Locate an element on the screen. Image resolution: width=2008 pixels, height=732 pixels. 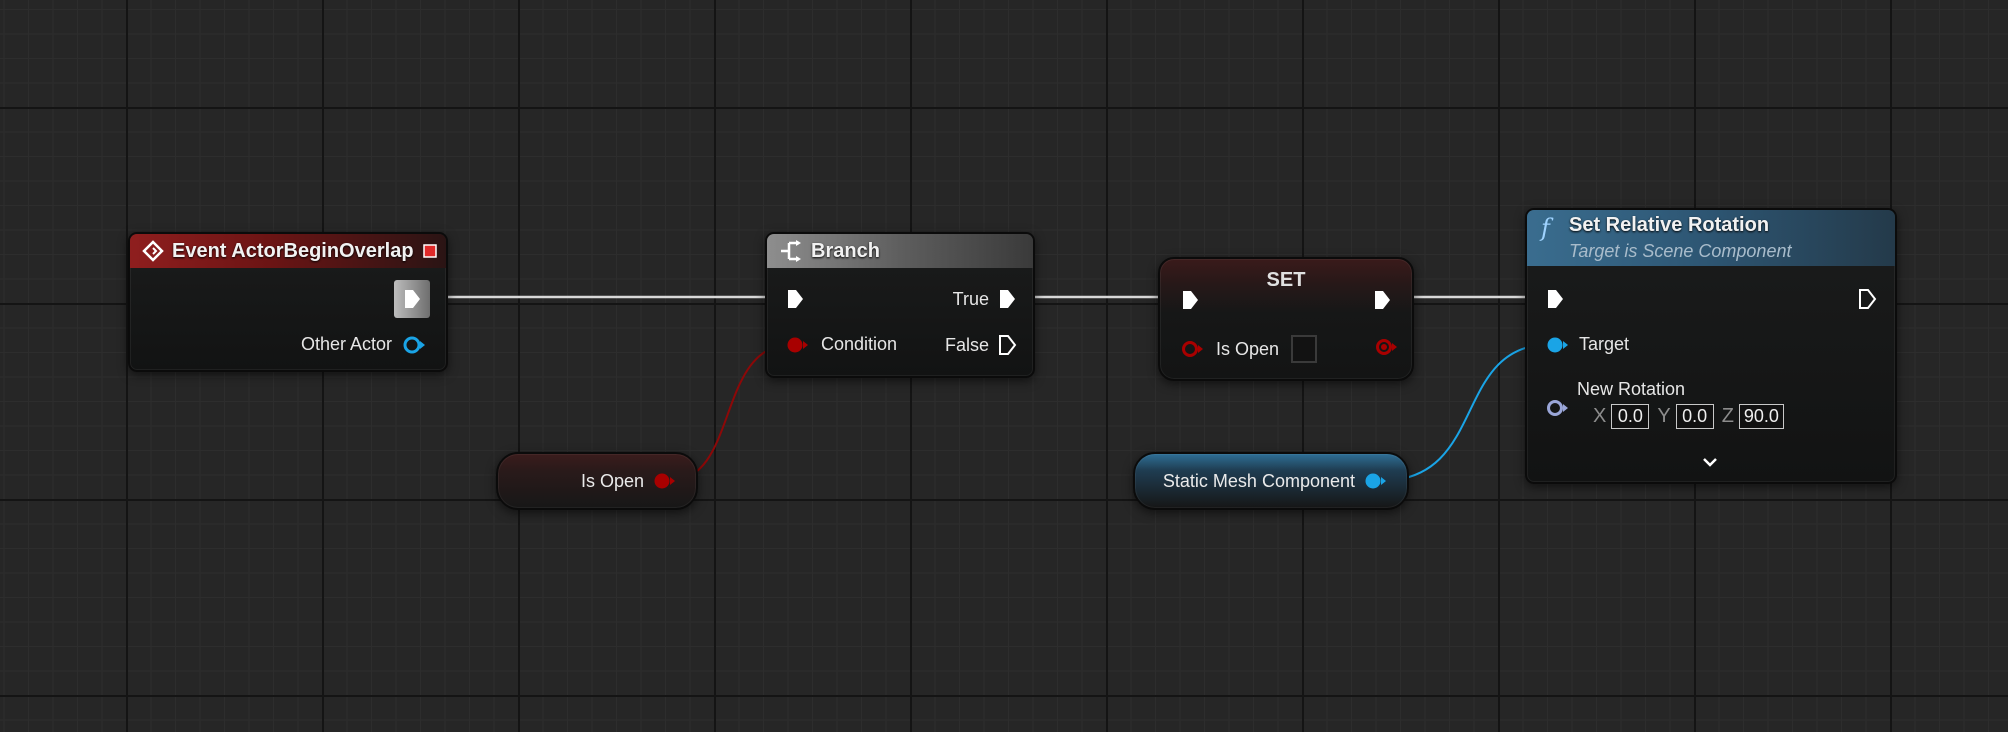
condition-label: Condition is located at coordinates (859, 344).